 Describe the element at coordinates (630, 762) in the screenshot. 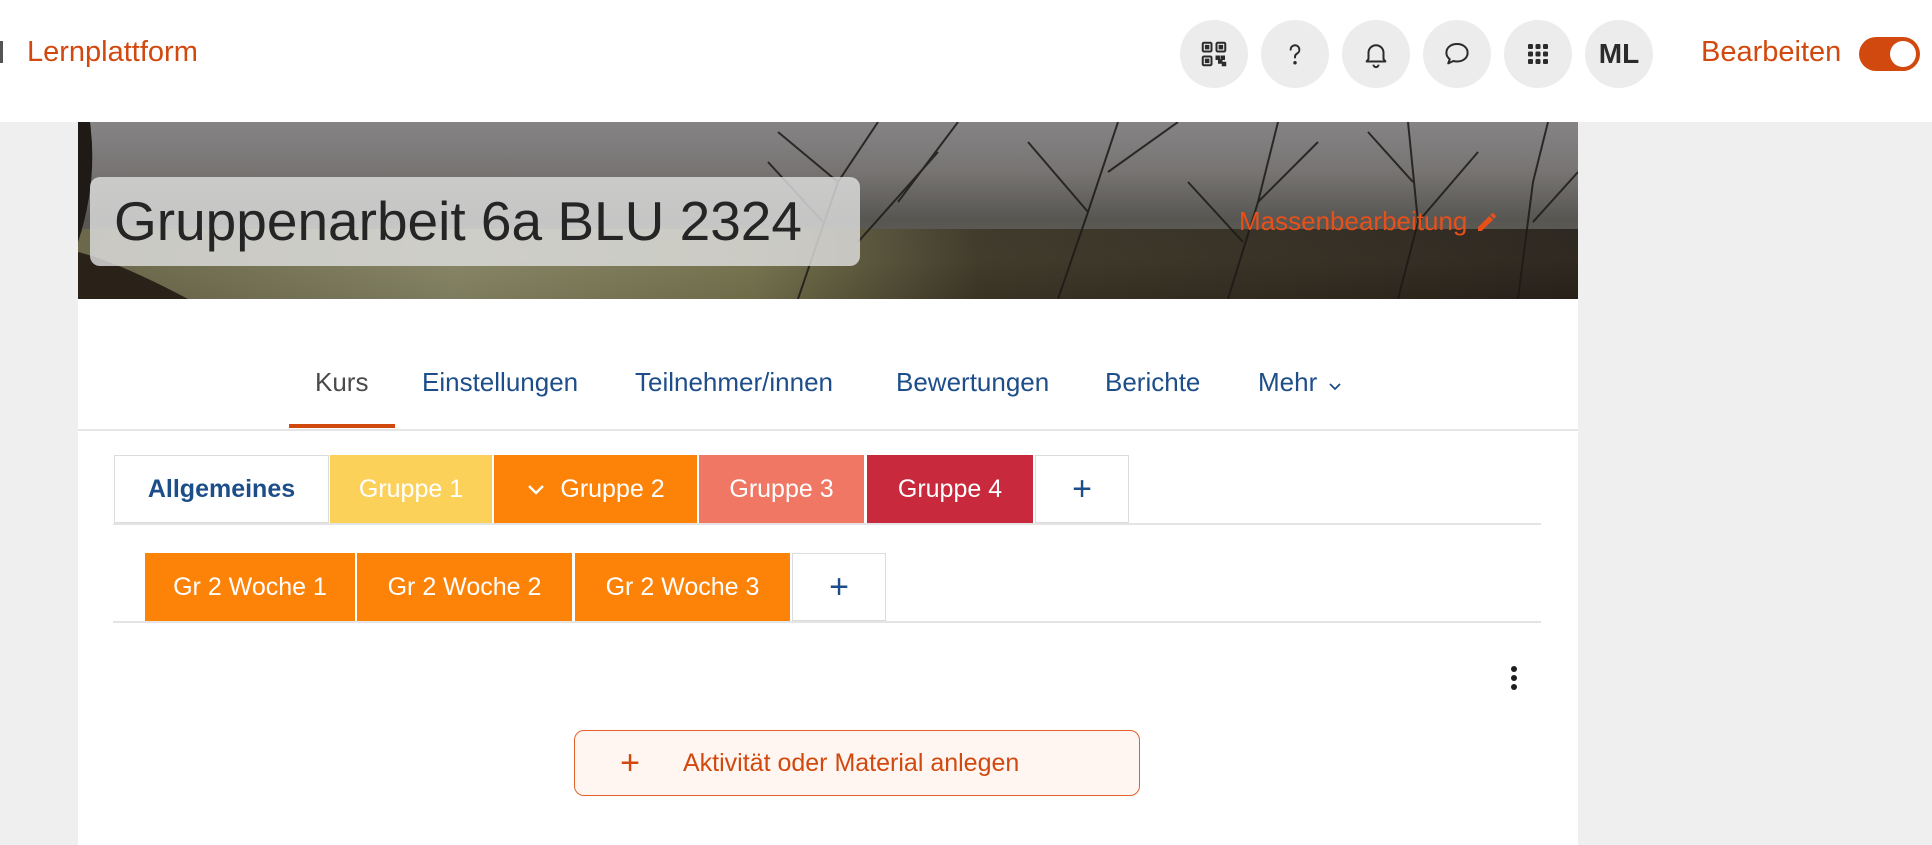

I see `plus-icon: +` at that location.